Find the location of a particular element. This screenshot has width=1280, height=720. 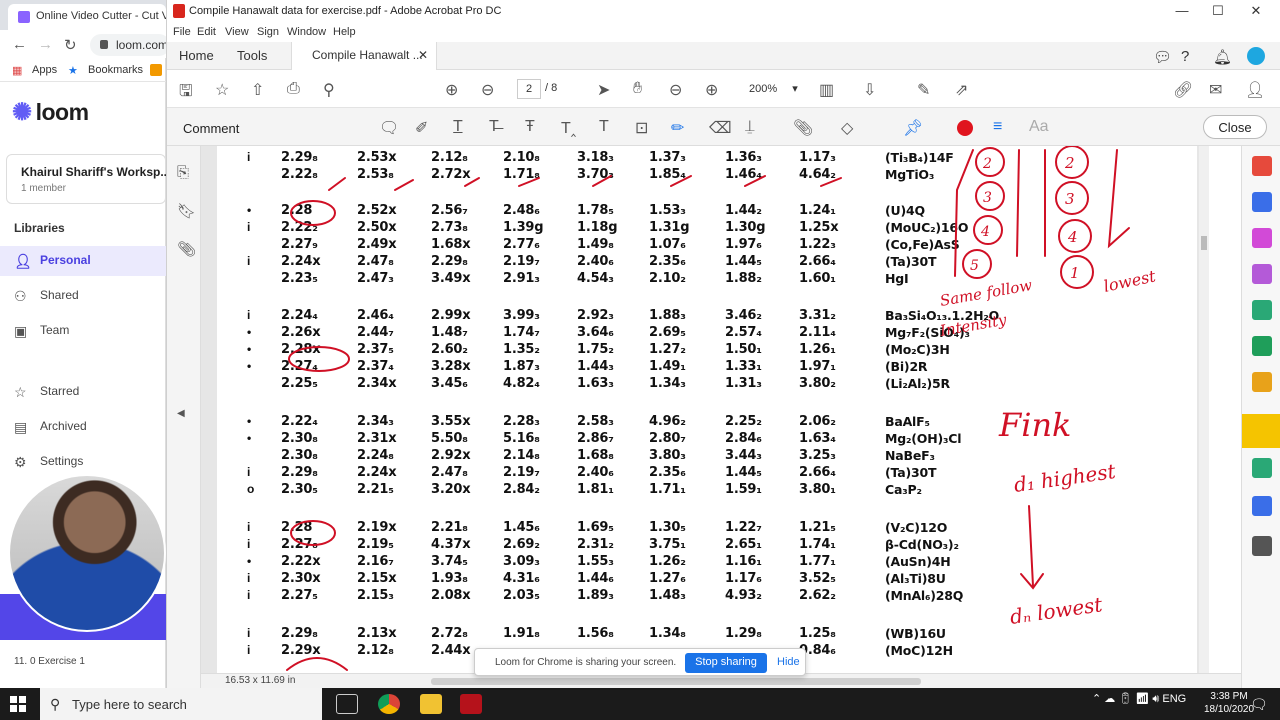

close-window-icon: ✕ is located at coordinates (1256, 11).